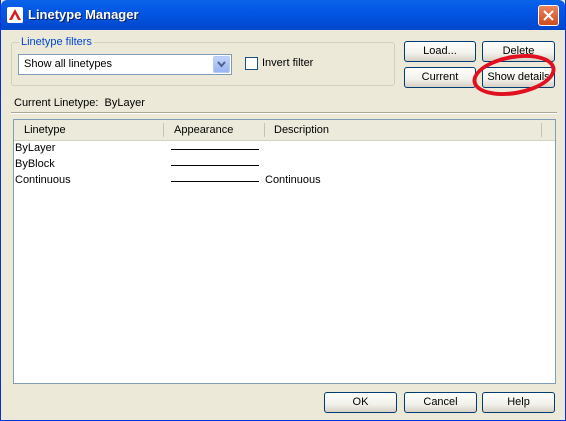 The width and height of the screenshot is (566, 421). What do you see at coordinates (124, 103) in the screenshot?
I see `current-linetype-value: ByLayer` at bounding box center [124, 103].